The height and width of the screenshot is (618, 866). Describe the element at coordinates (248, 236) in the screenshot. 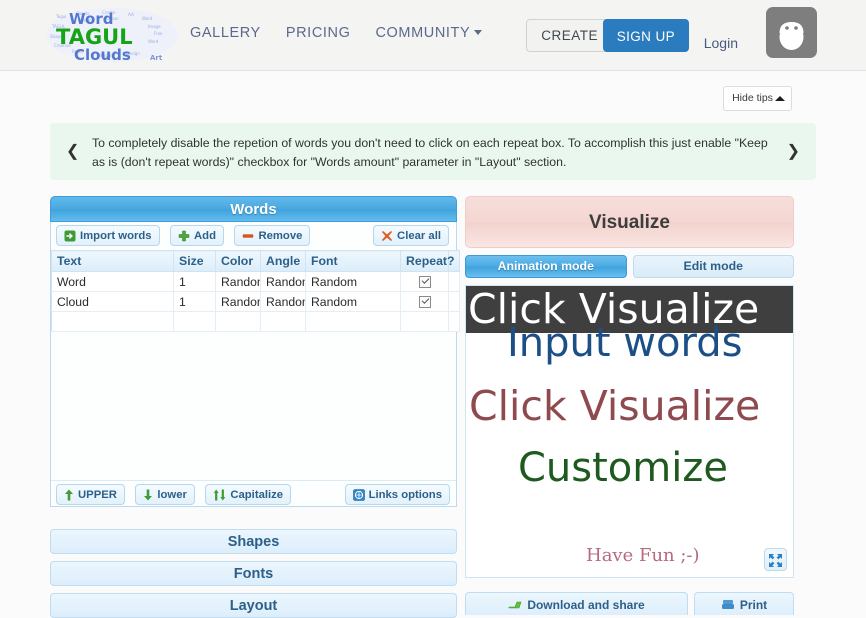

I see `minus-icon` at that location.